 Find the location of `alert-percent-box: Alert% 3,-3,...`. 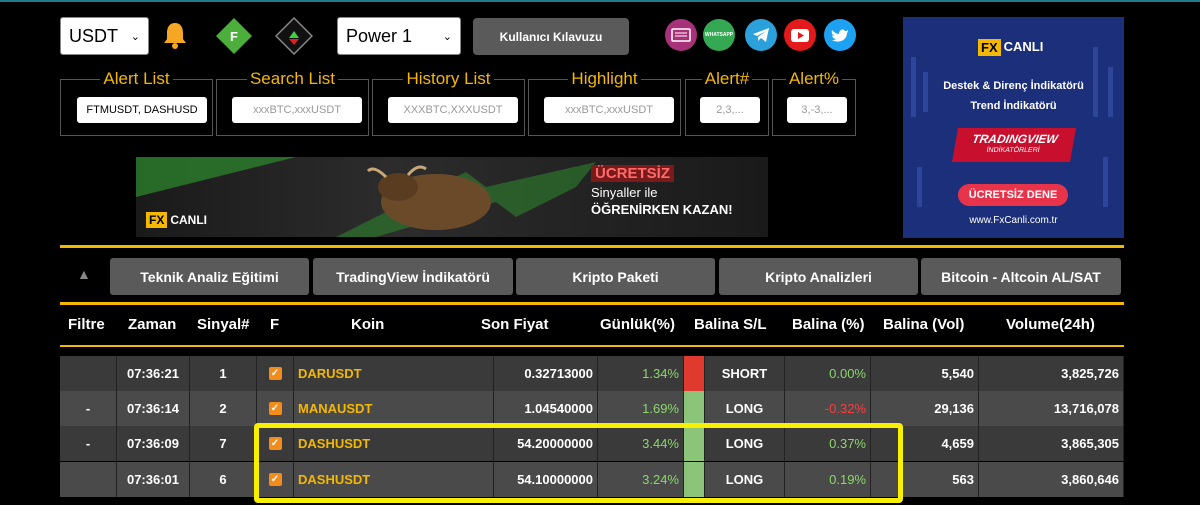

alert-percent-box: Alert% 3,-3,... is located at coordinates (814, 102).